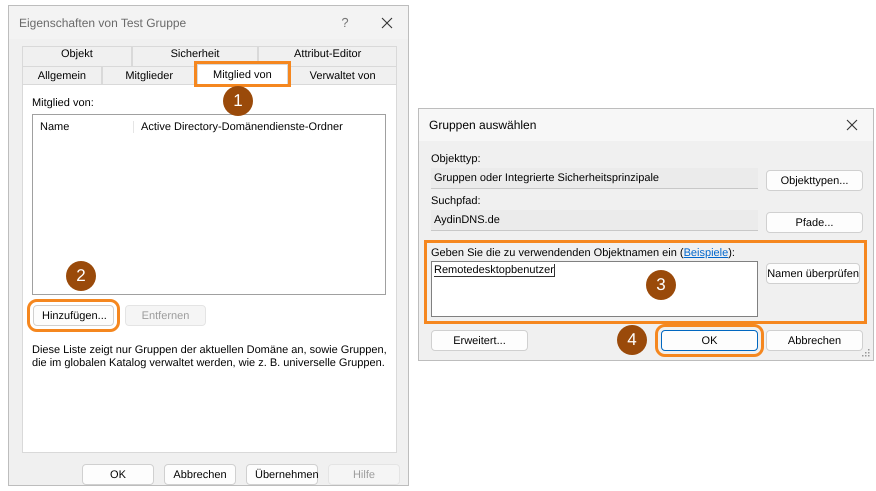  What do you see at coordinates (557, 253) in the screenshot?
I see `field-label: Geben Sie die zu verwendenden Objektnamen ein (` at bounding box center [557, 253].